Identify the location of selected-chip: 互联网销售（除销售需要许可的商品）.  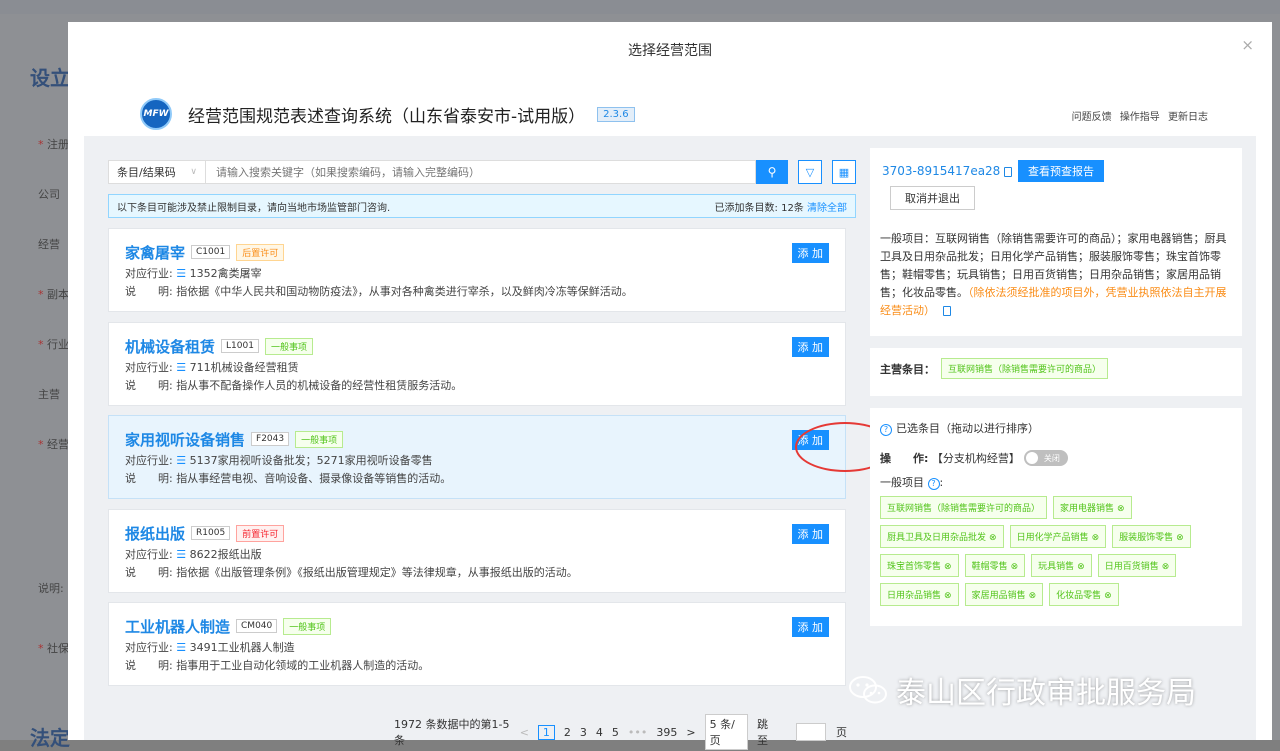
(964, 507).